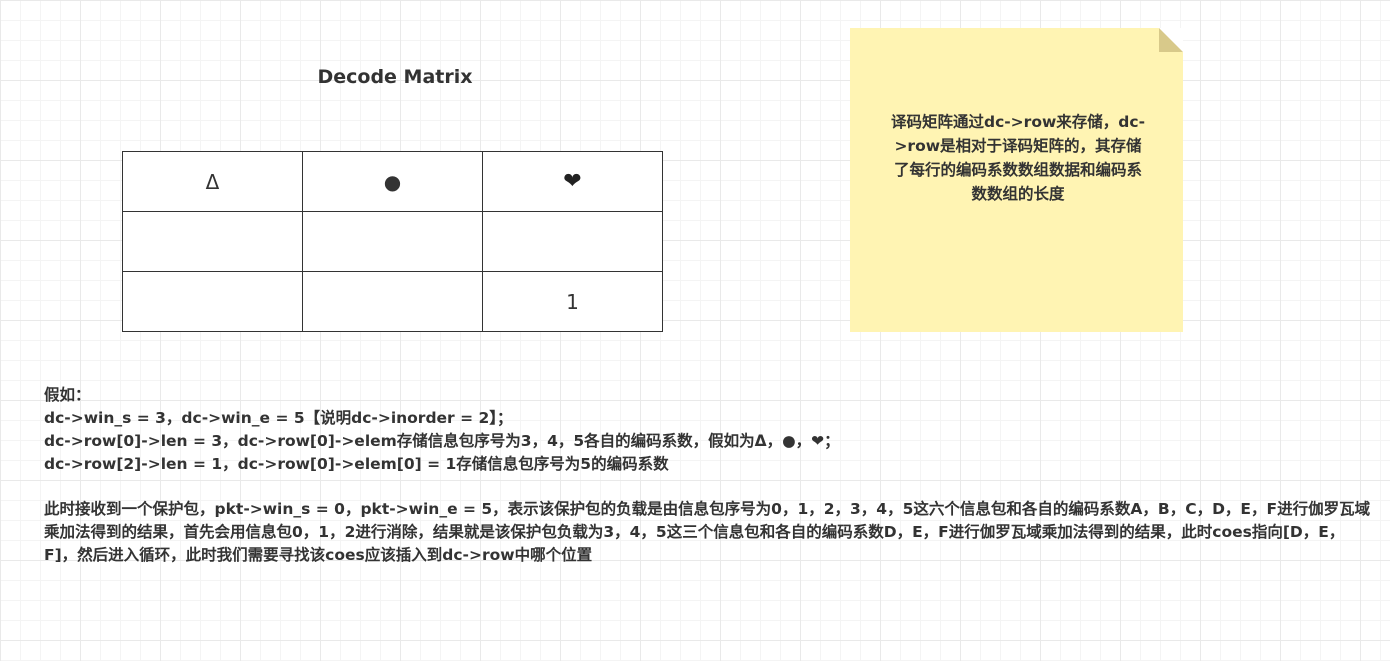 This screenshot has width=1390, height=661. What do you see at coordinates (67, 395) in the screenshot?
I see `explanation-line: 假如：` at bounding box center [67, 395].